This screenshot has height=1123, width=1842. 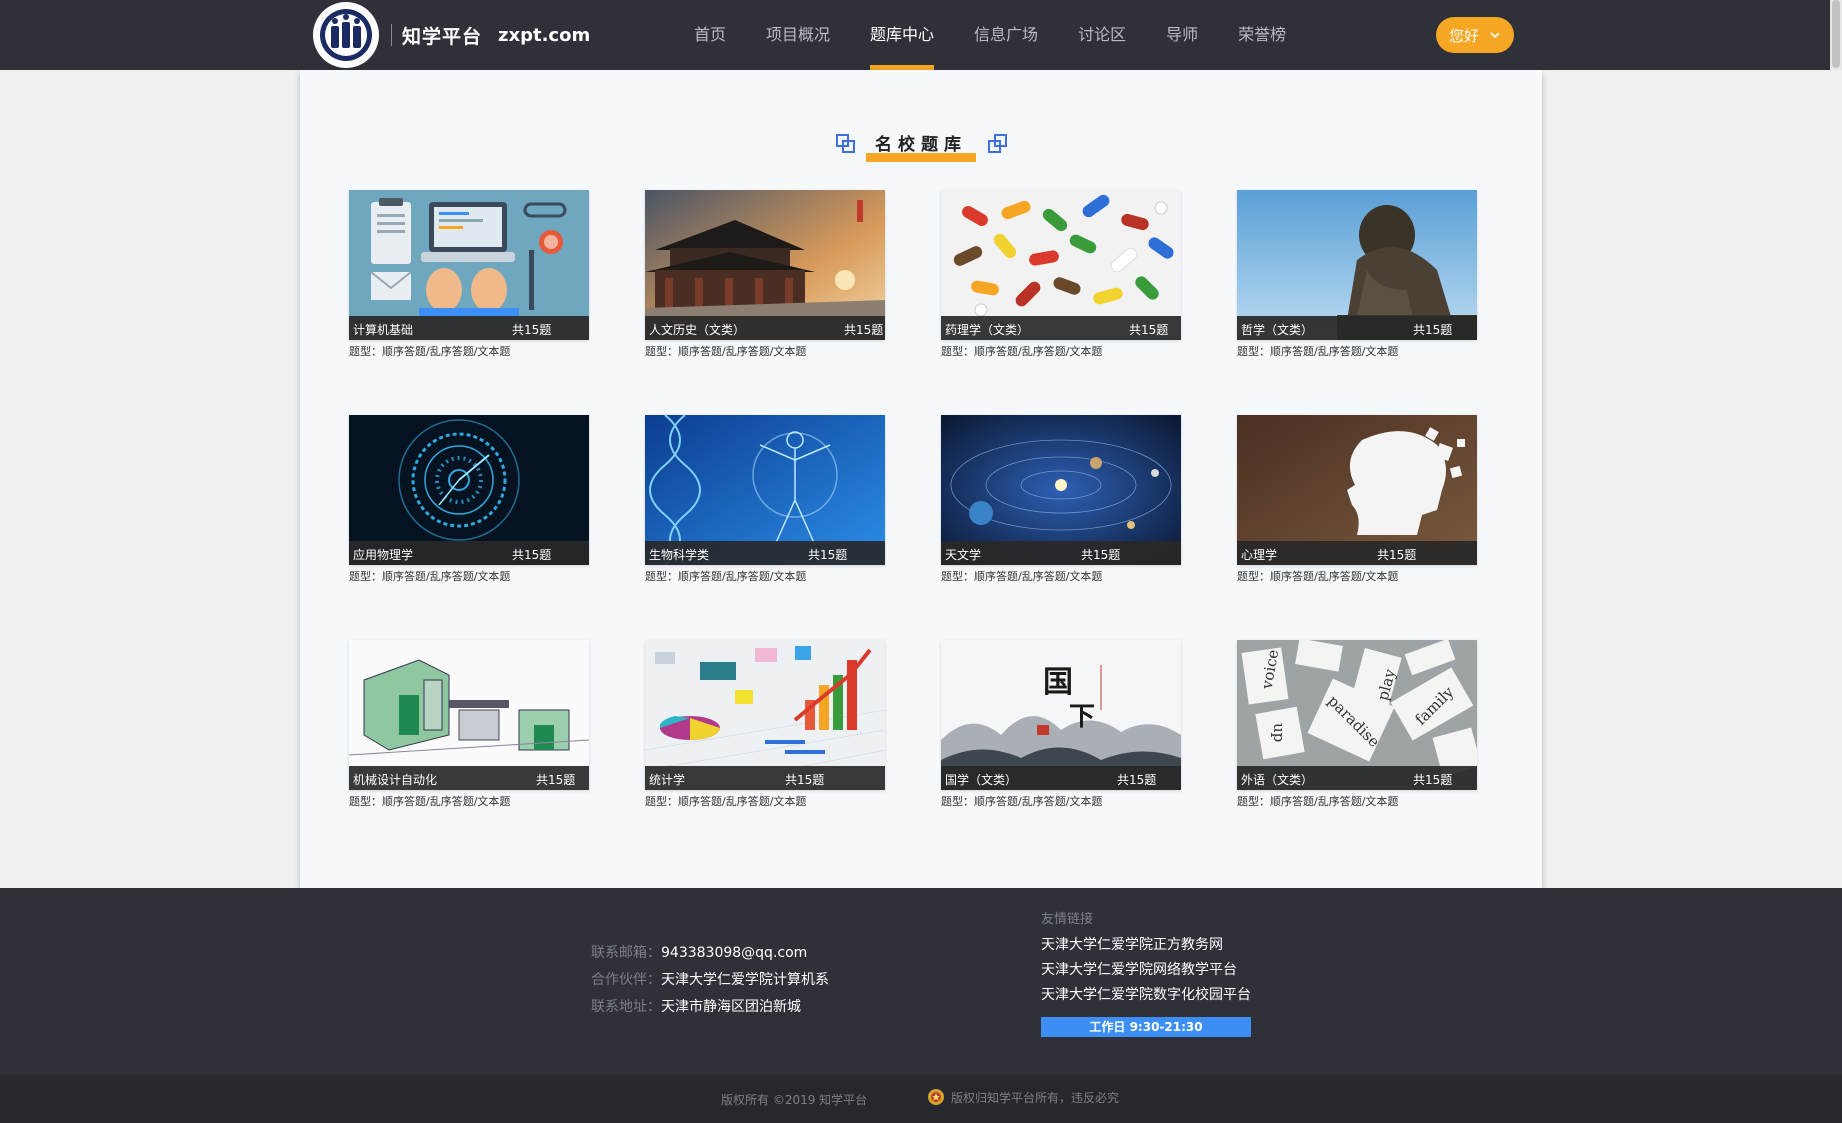 I want to click on svg-text: up, so click(x=1279, y=732).